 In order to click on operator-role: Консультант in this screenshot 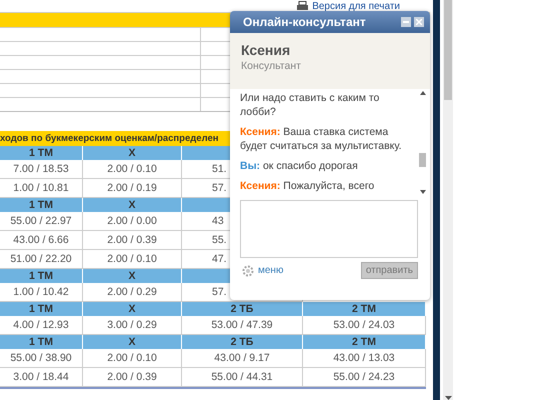, I will do `click(271, 66)`.